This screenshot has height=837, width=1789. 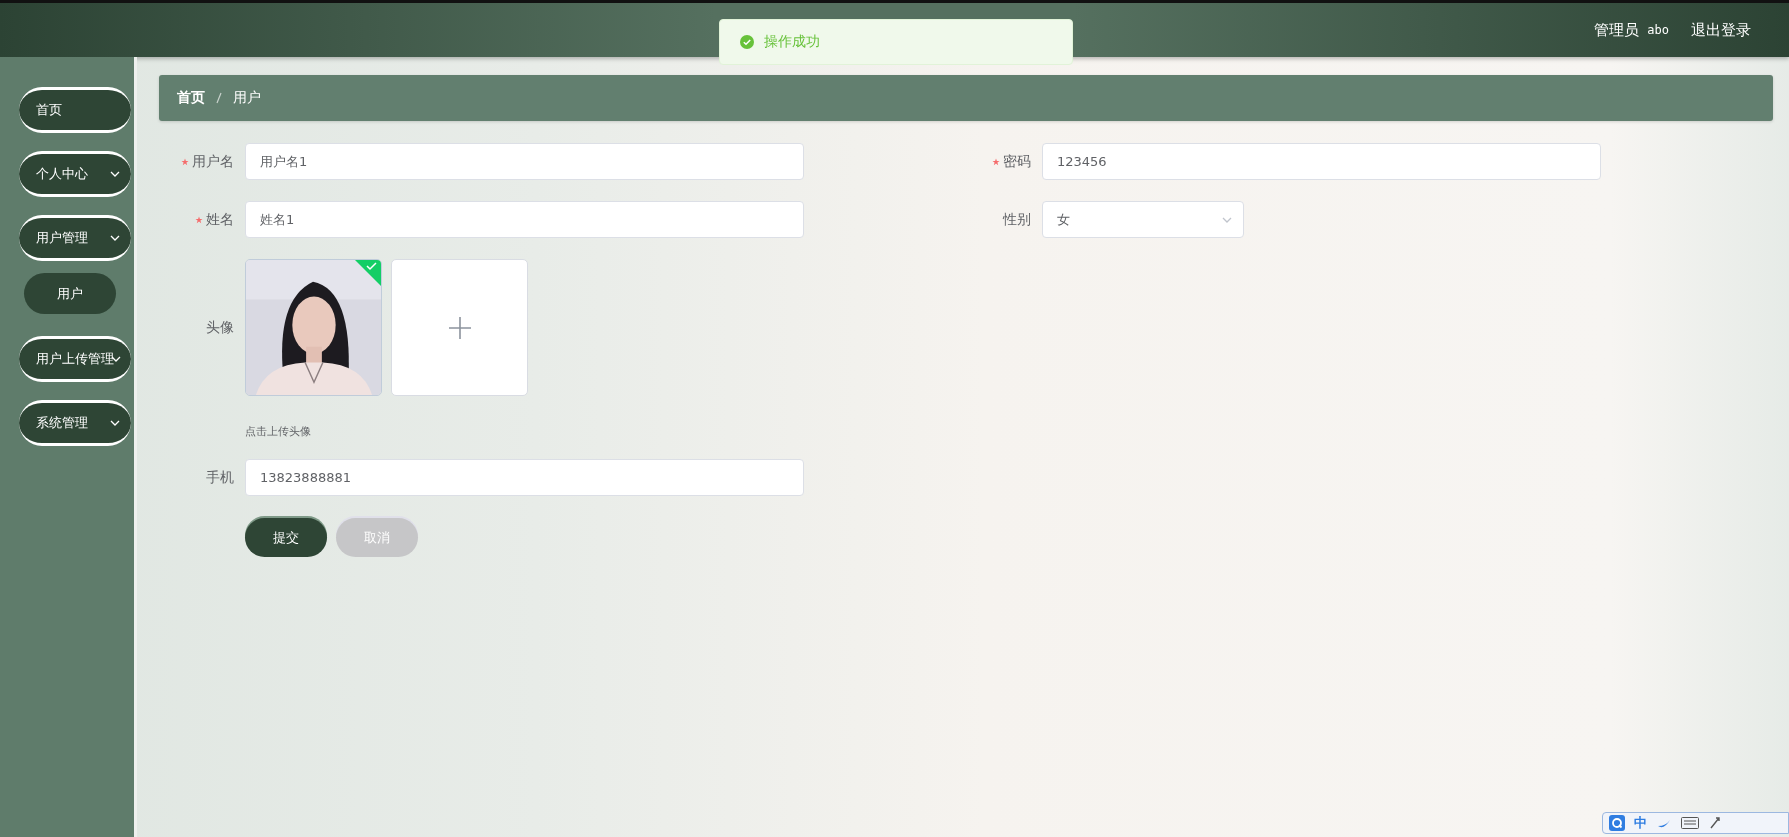 I want to click on keyboard-icon, so click(x=1690, y=823).